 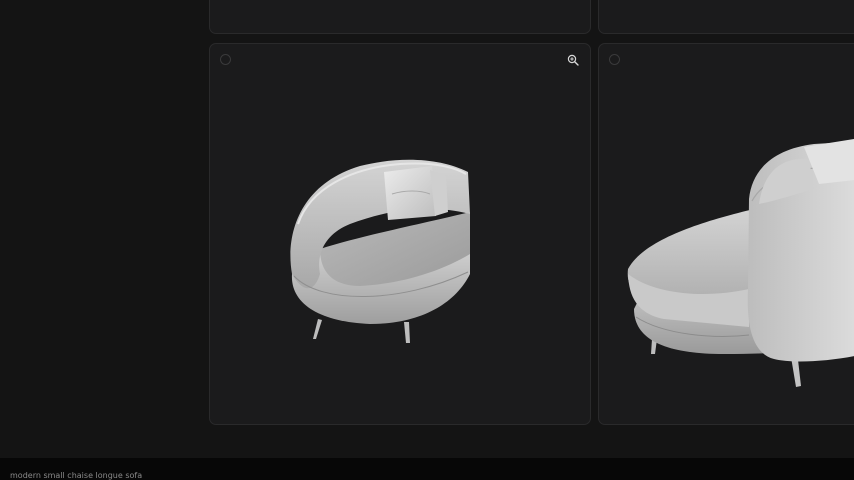 I want to click on caption-bar: modern small chaise longue sofa, so click(x=427, y=469).